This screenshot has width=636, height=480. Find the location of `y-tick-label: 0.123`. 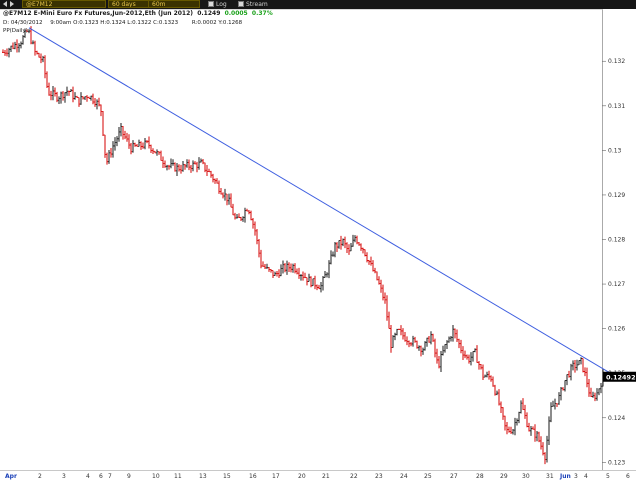

y-tick-label: 0.123 is located at coordinates (616, 462).